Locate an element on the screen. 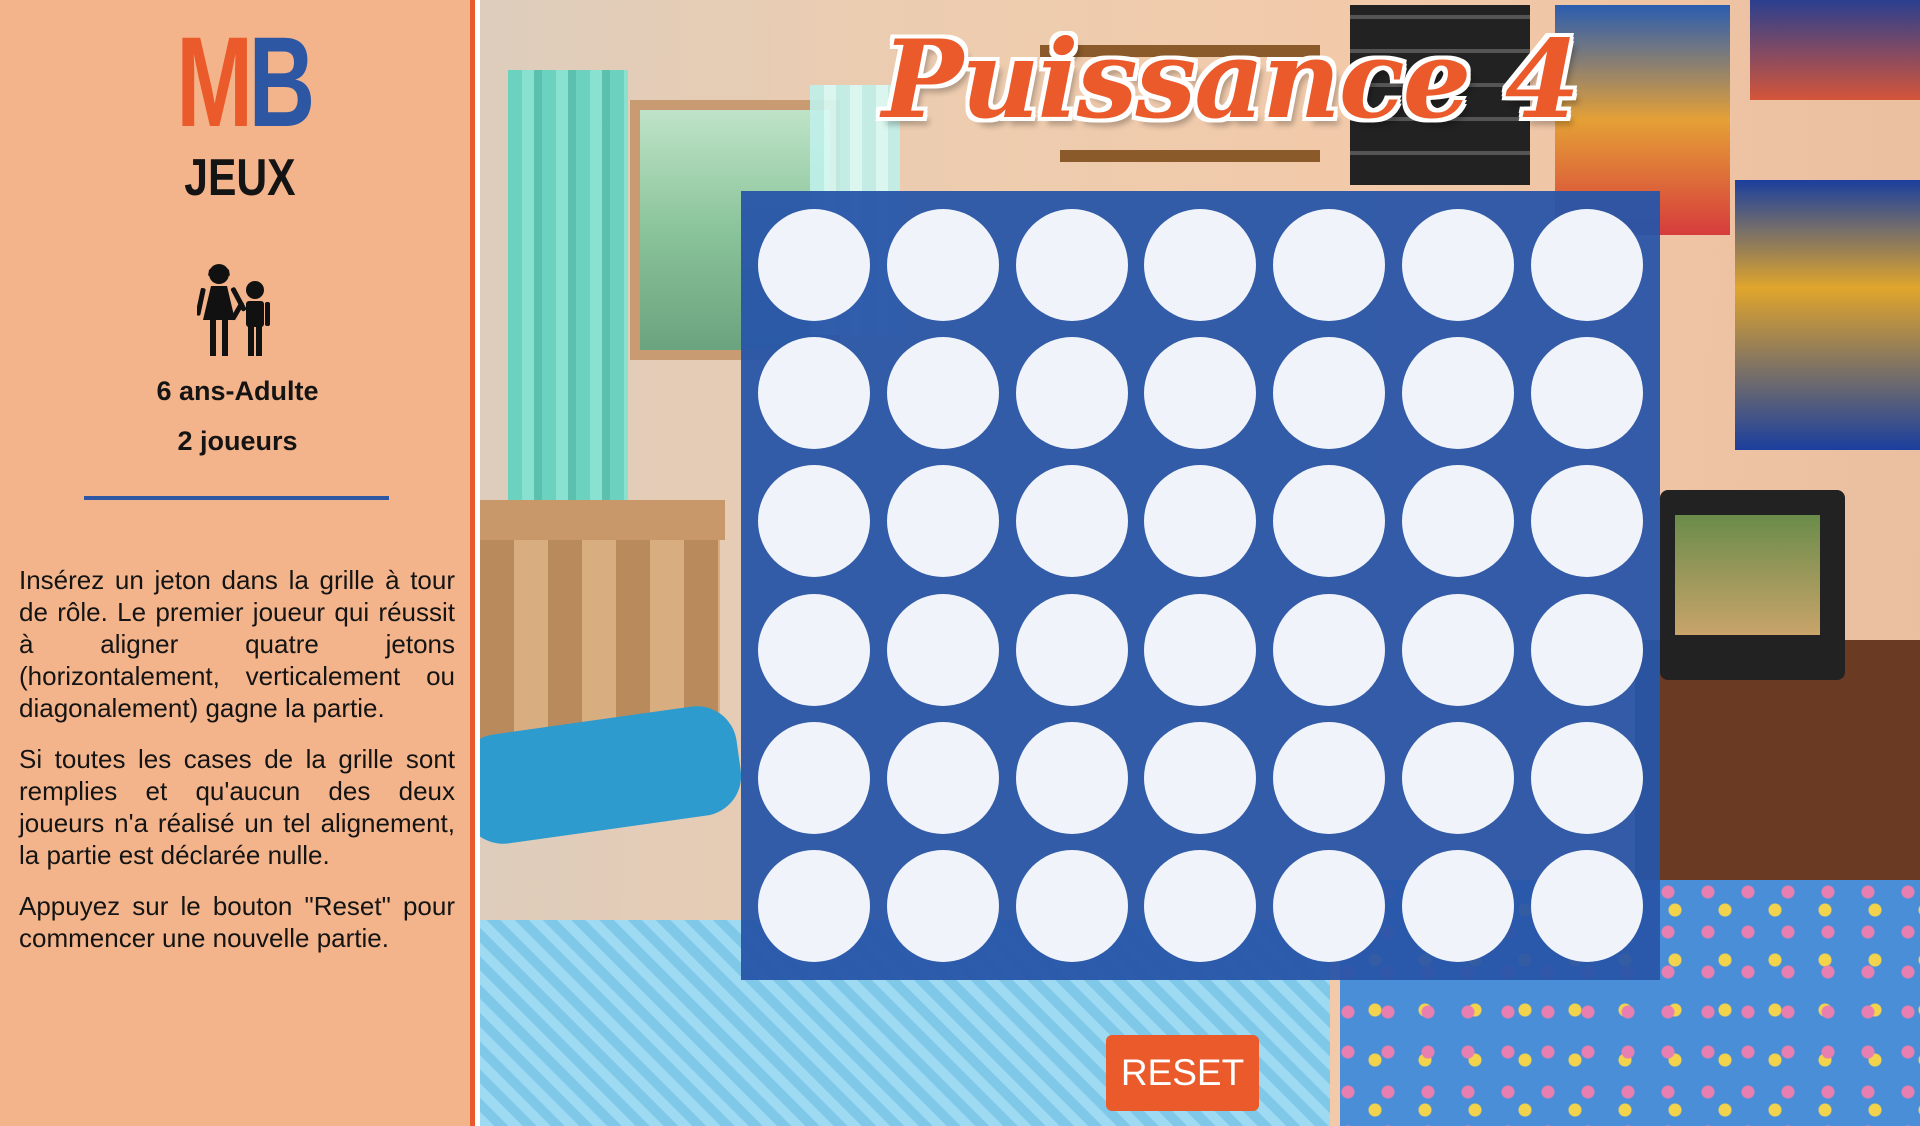 This screenshot has height=1126, width=1920. logo-letter-b: B is located at coordinates (282, 82).